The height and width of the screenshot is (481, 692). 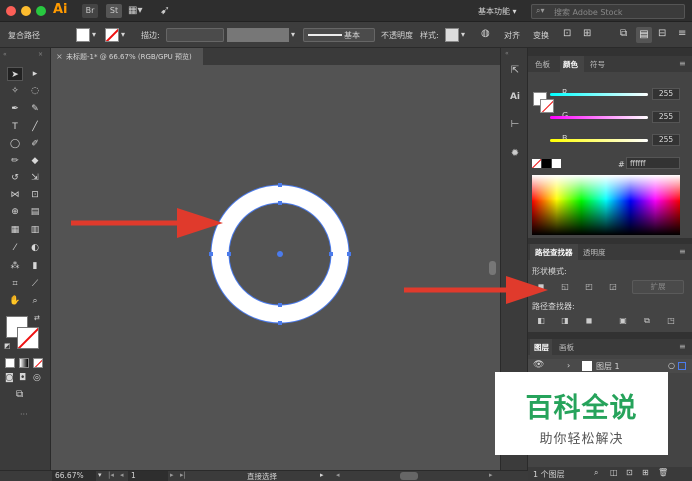 I want to click on new-layer-icon: ⊞, so click(x=645, y=472).